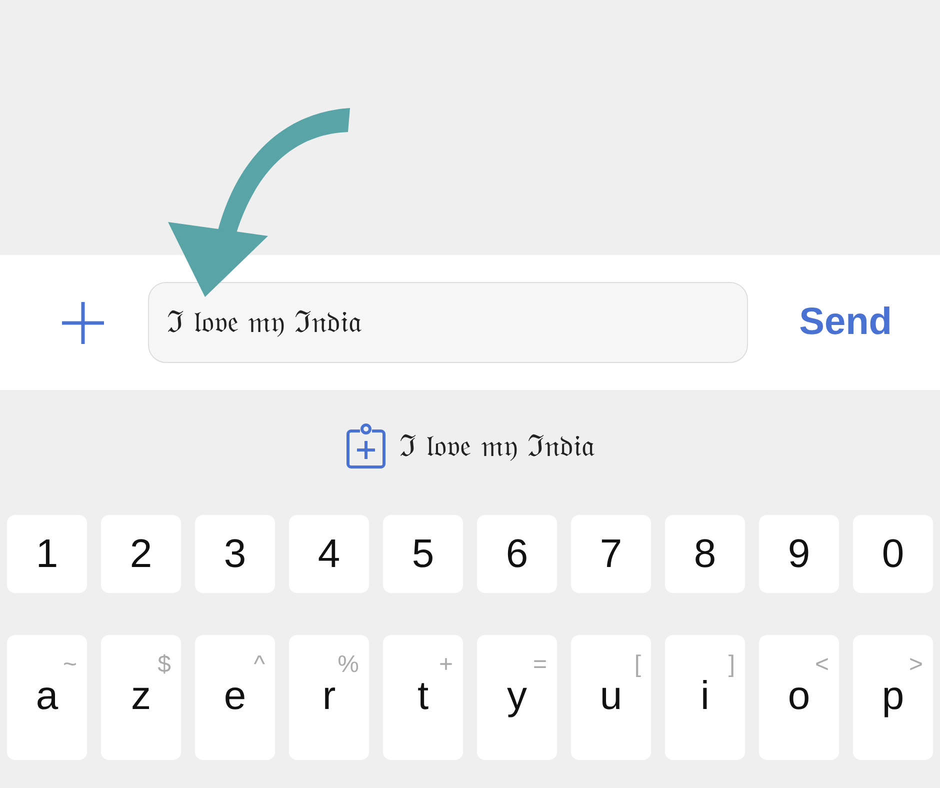 The width and height of the screenshot is (940, 788). I want to click on key: i ], so click(705, 697).